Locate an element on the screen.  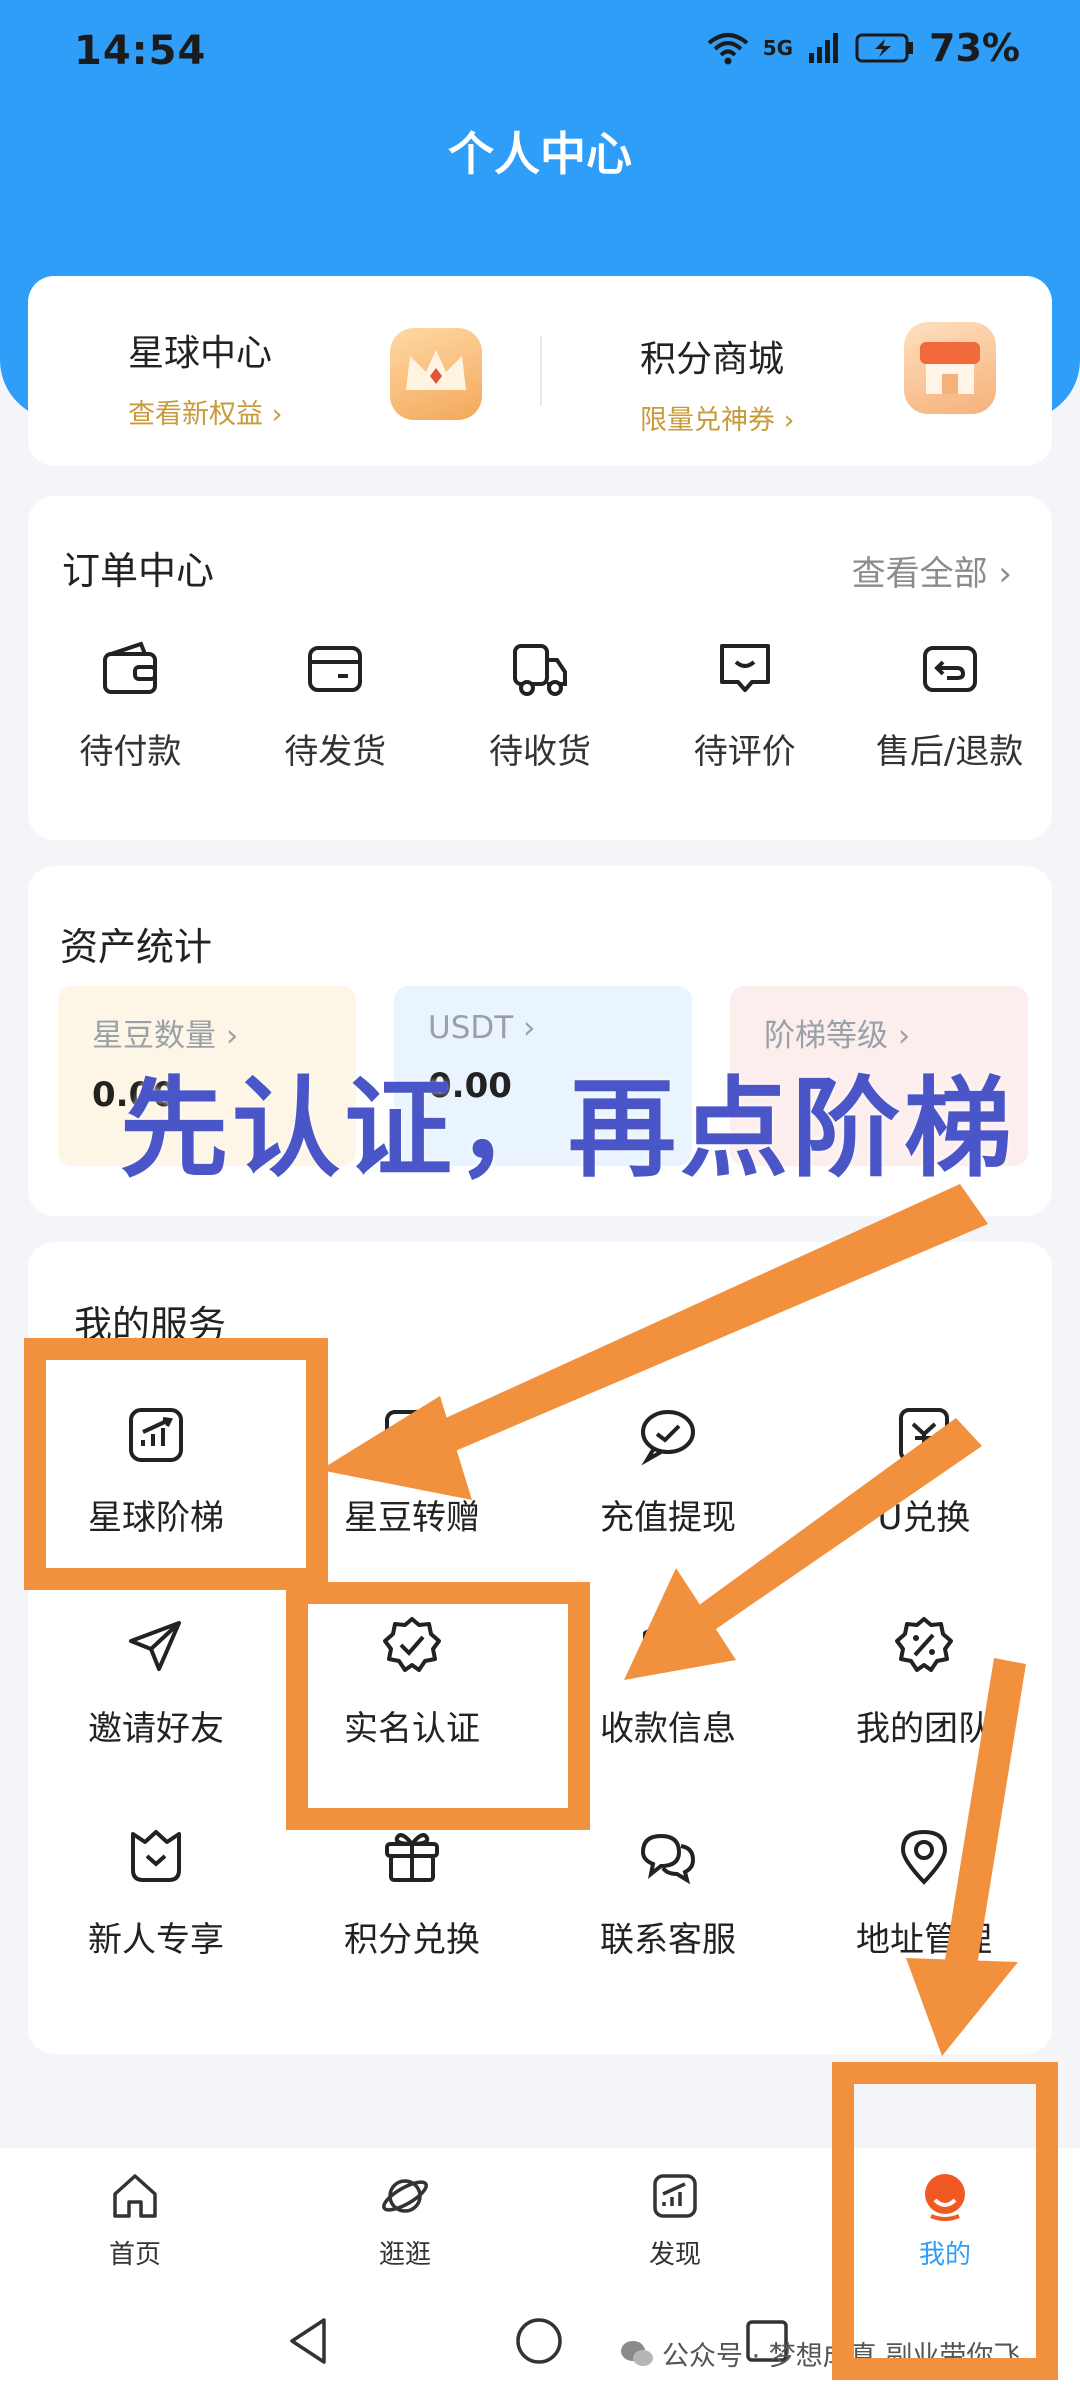
service-recharge-withdraw: 充值提现 is located at coordinates (668, 1470).